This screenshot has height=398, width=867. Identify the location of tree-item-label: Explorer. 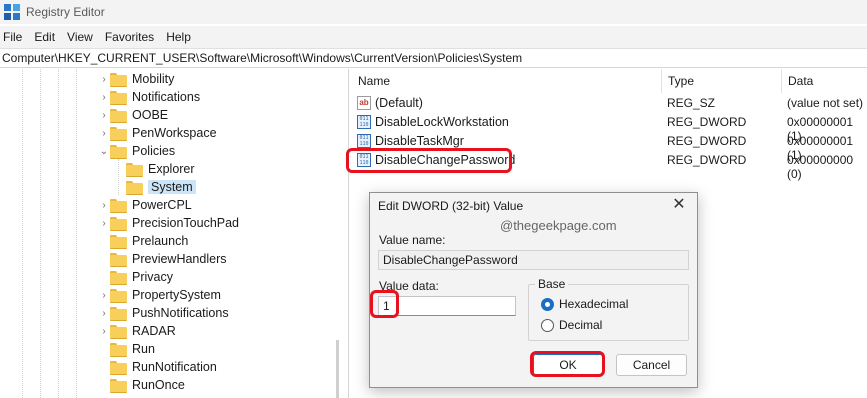
(171, 169).